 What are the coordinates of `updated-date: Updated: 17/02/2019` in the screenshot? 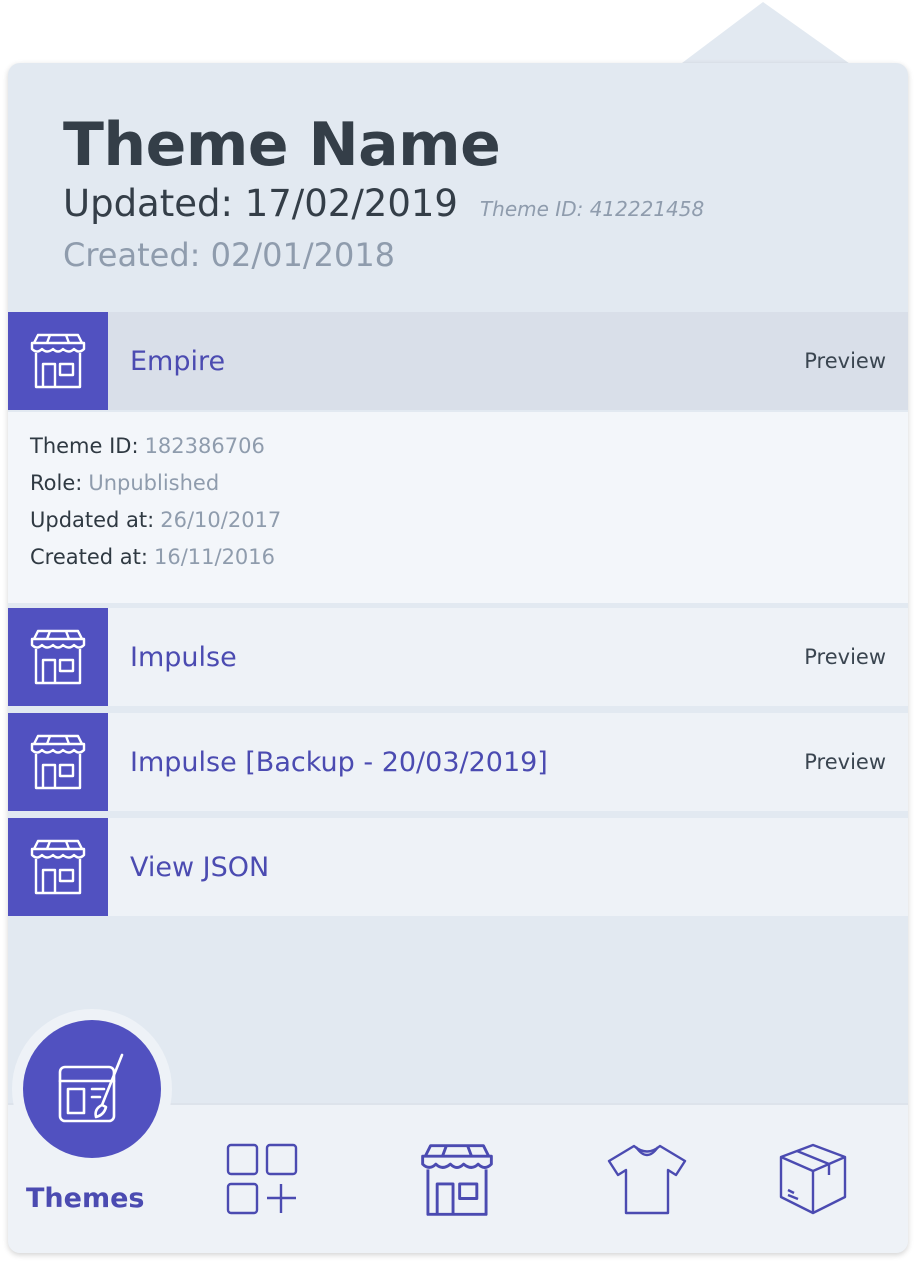 It's located at (260, 203).